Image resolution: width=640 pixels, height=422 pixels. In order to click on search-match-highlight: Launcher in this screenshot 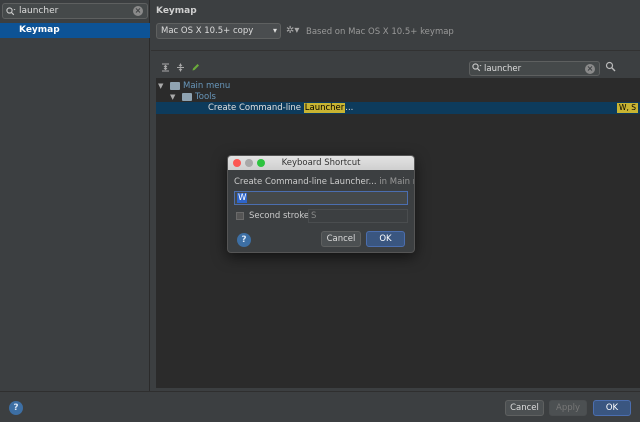, I will do `click(324, 108)`.